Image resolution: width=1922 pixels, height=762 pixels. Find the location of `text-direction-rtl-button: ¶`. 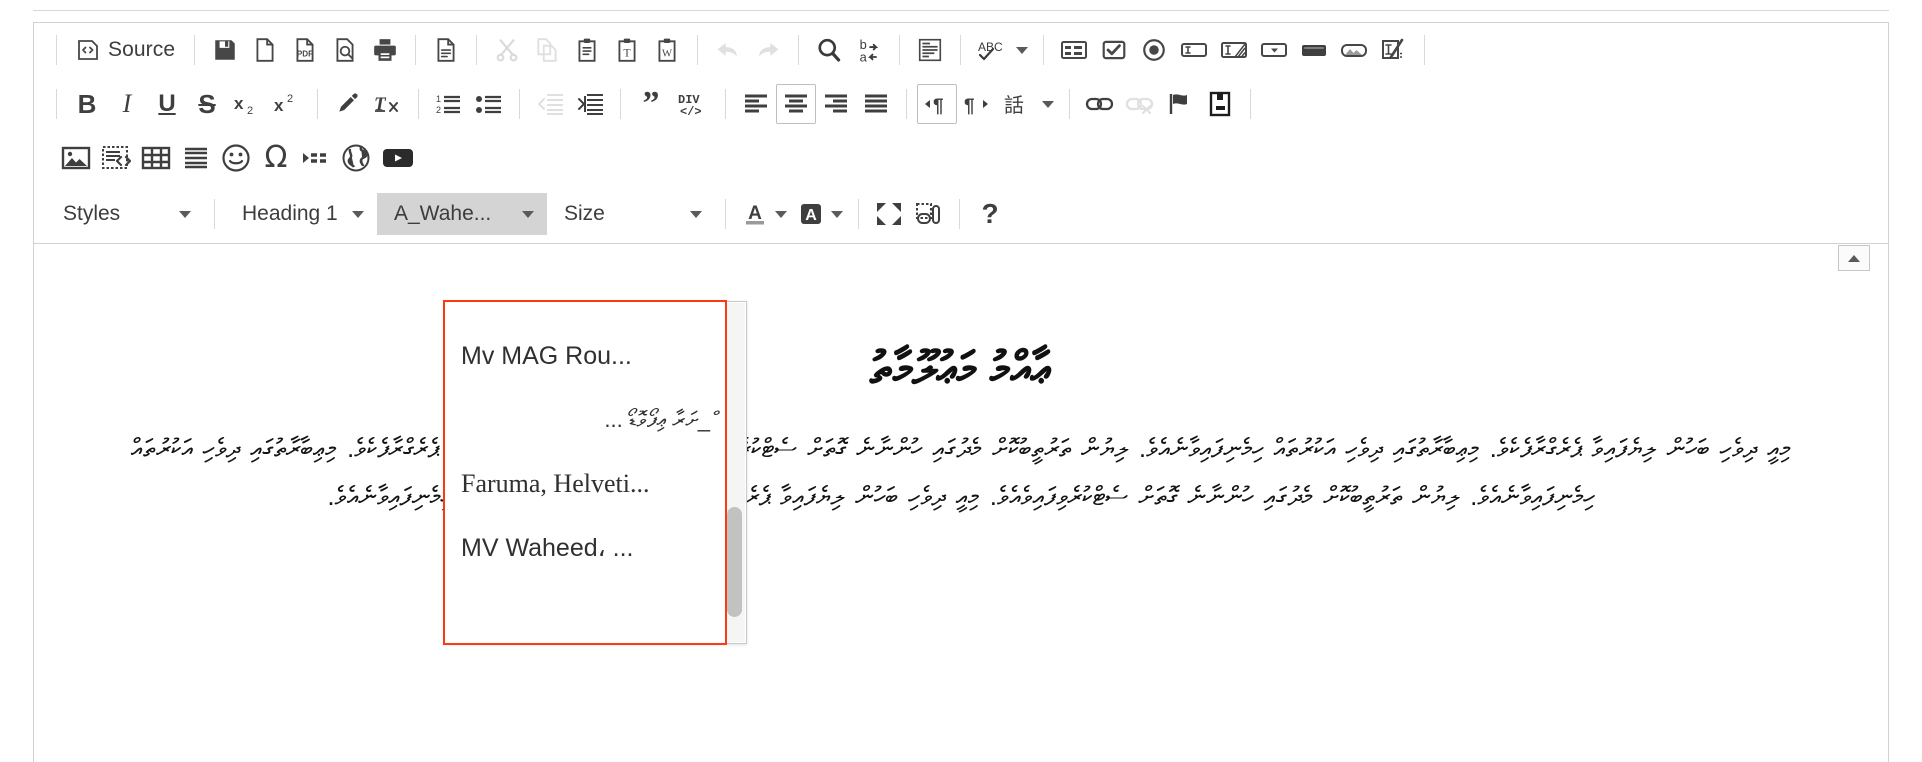

text-direction-rtl-button: ¶ is located at coordinates (937, 104).